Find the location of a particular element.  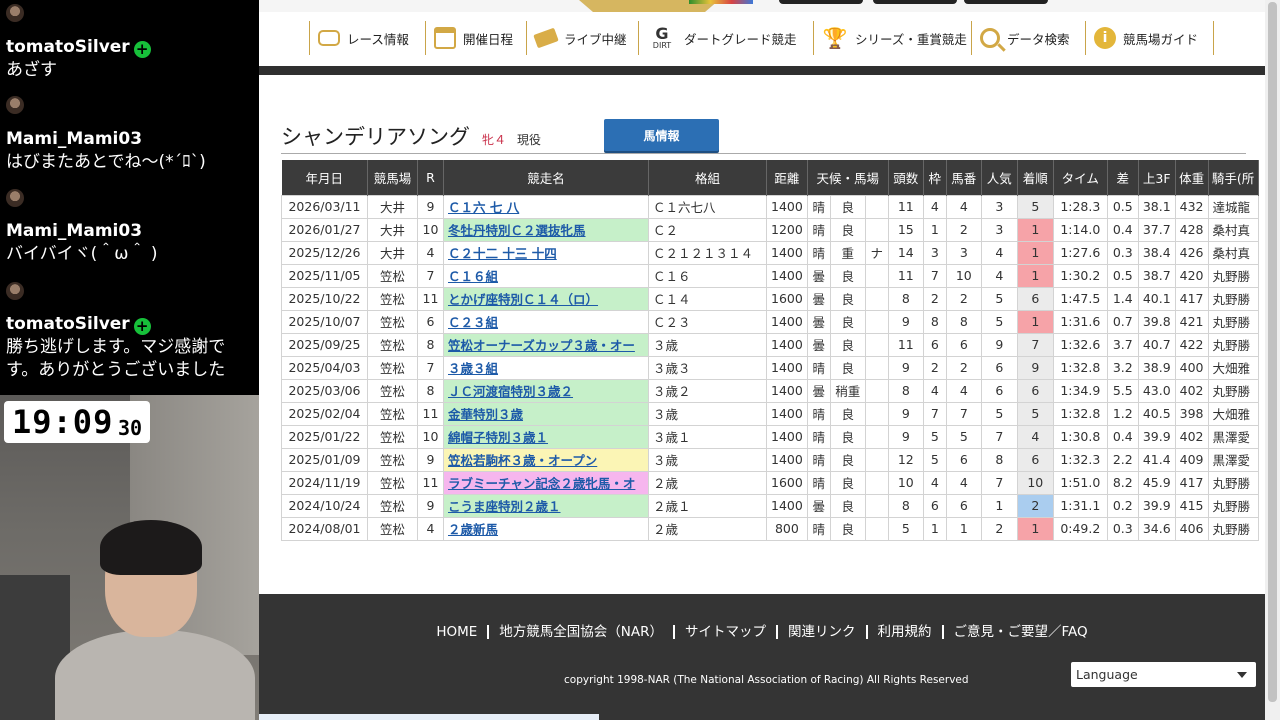

cell-going: 稍重 is located at coordinates (847, 390).